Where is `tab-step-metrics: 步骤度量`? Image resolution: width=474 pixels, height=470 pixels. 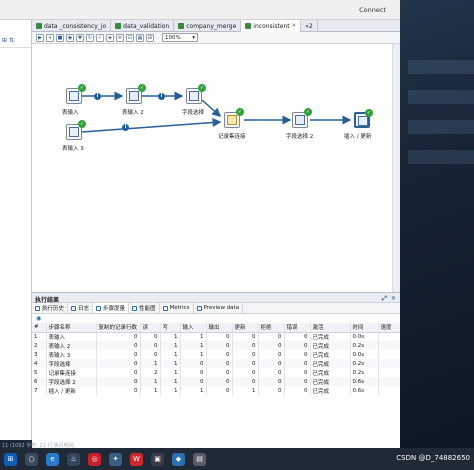
tab-step-metrics: 步骤度量 is located at coordinates (111, 308).